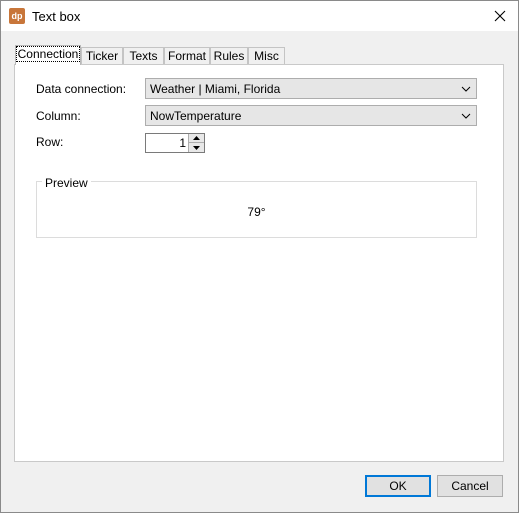  Describe the element at coordinates (256, 212) in the screenshot. I see `preview-value: 79°` at that location.